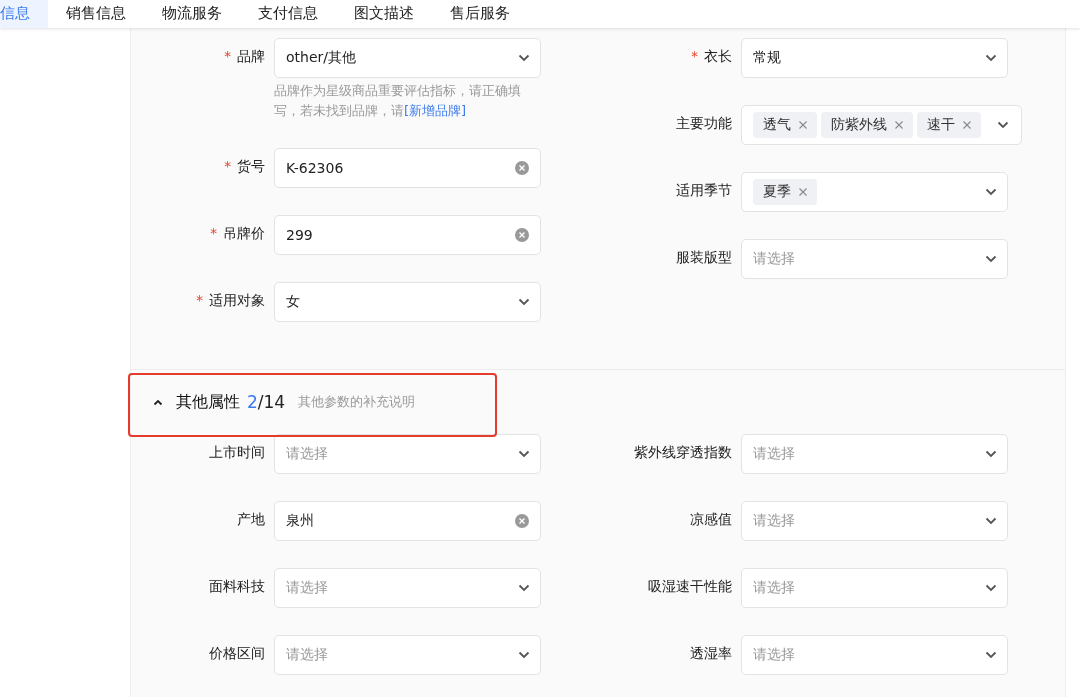 Image resolution: width=1080 pixels, height=697 pixels. Describe the element at coordinates (777, 192) in the screenshot. I see `tag-text: 夏季` at that location.